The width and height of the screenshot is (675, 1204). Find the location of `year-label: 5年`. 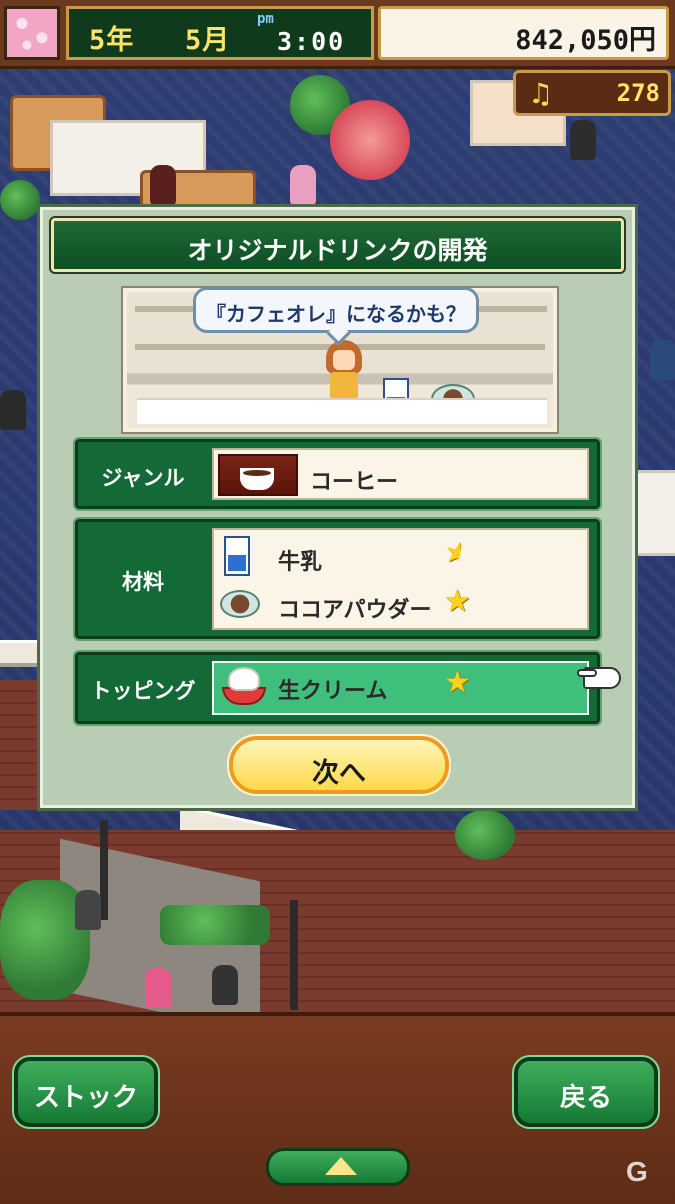

year-label: 5年 is located at coordinates (112, 40).